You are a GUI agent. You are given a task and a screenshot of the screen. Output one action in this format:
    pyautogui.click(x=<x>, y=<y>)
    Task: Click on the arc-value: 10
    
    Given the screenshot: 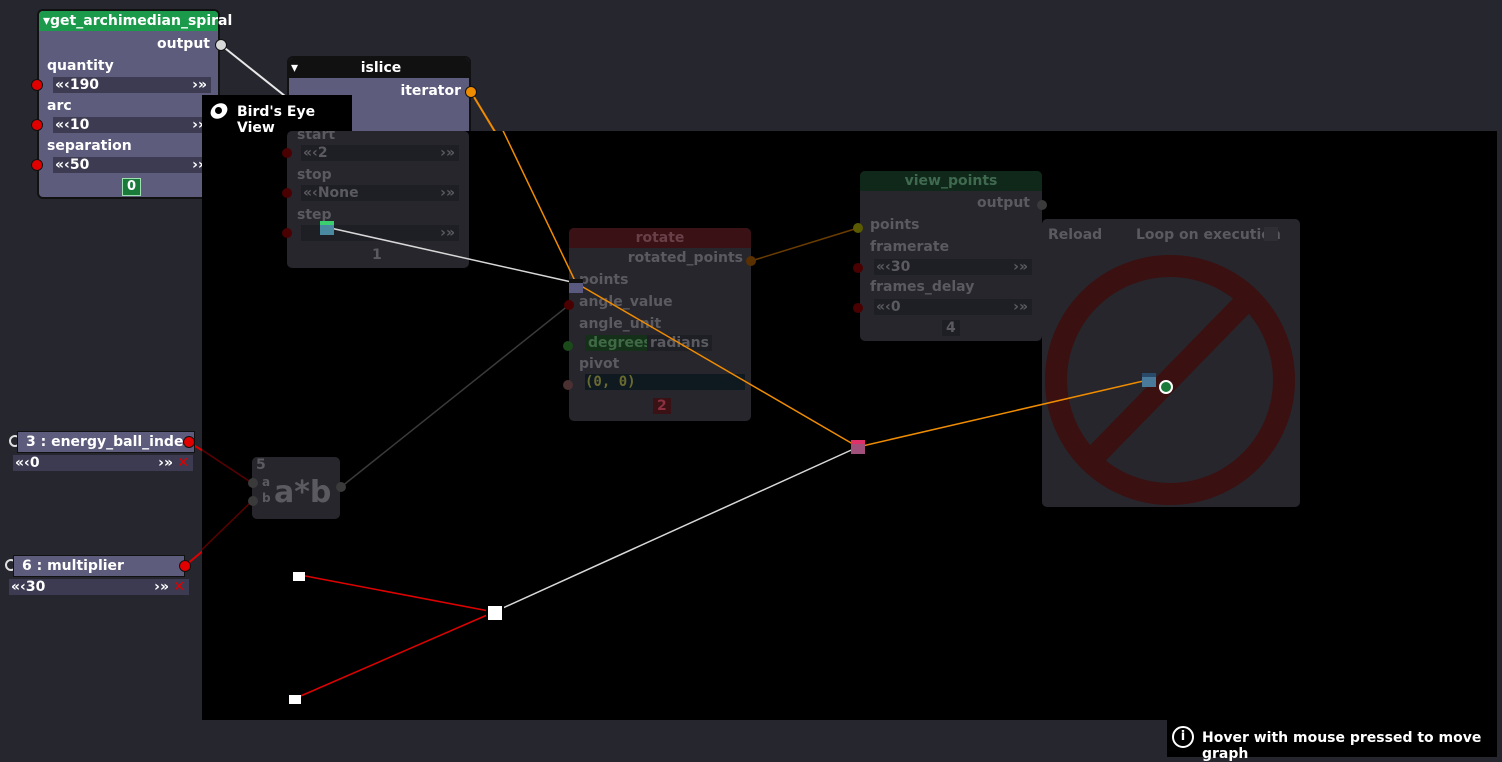 What is the action you would take?
    pyautogui.click(x=79, y=125)
    